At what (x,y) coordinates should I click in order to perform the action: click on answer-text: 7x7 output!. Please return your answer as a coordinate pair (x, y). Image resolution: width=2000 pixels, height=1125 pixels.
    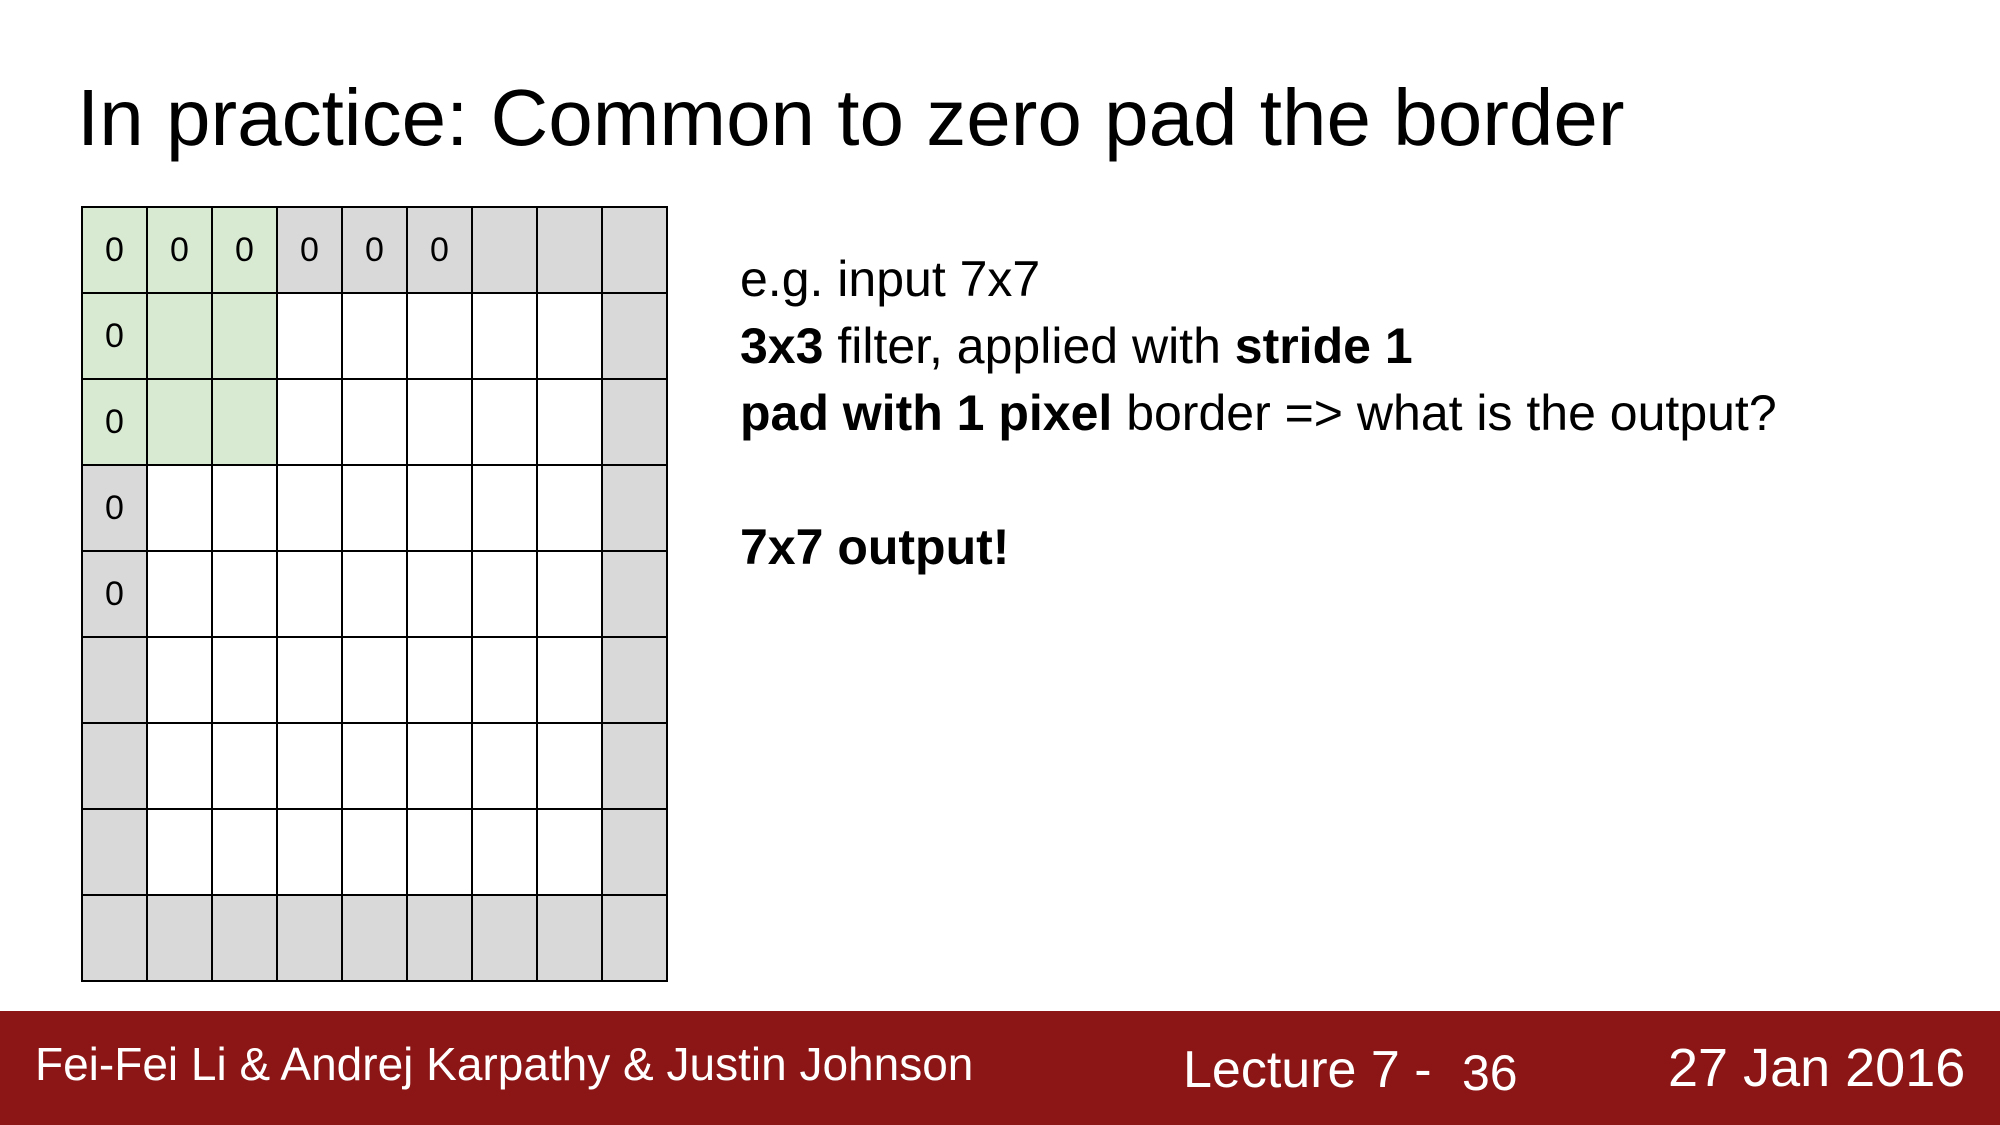
    Looking at the image, I should click on (875, 547).